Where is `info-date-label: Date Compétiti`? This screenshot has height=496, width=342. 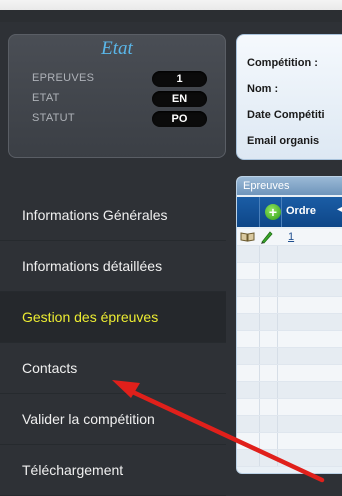
info-date-label: Date Compétiti is located at coordinates (286, 115).